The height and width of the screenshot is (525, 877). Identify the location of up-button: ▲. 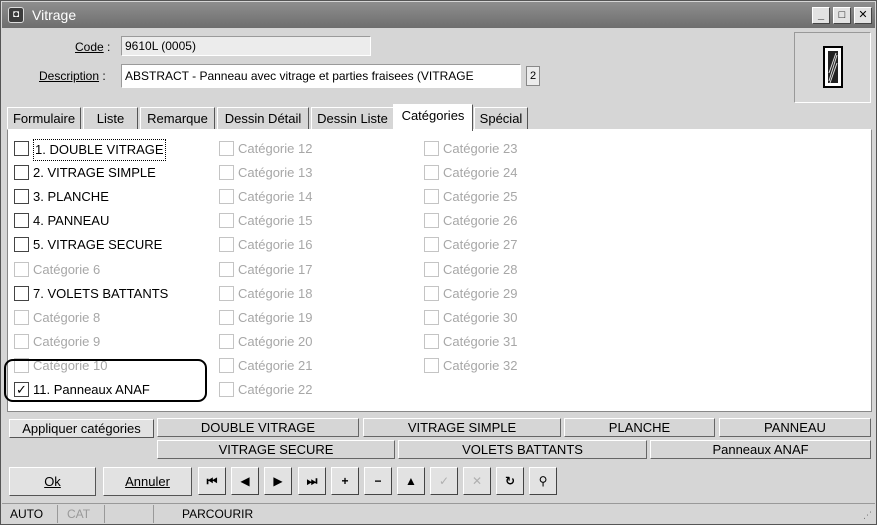
(411, 481).